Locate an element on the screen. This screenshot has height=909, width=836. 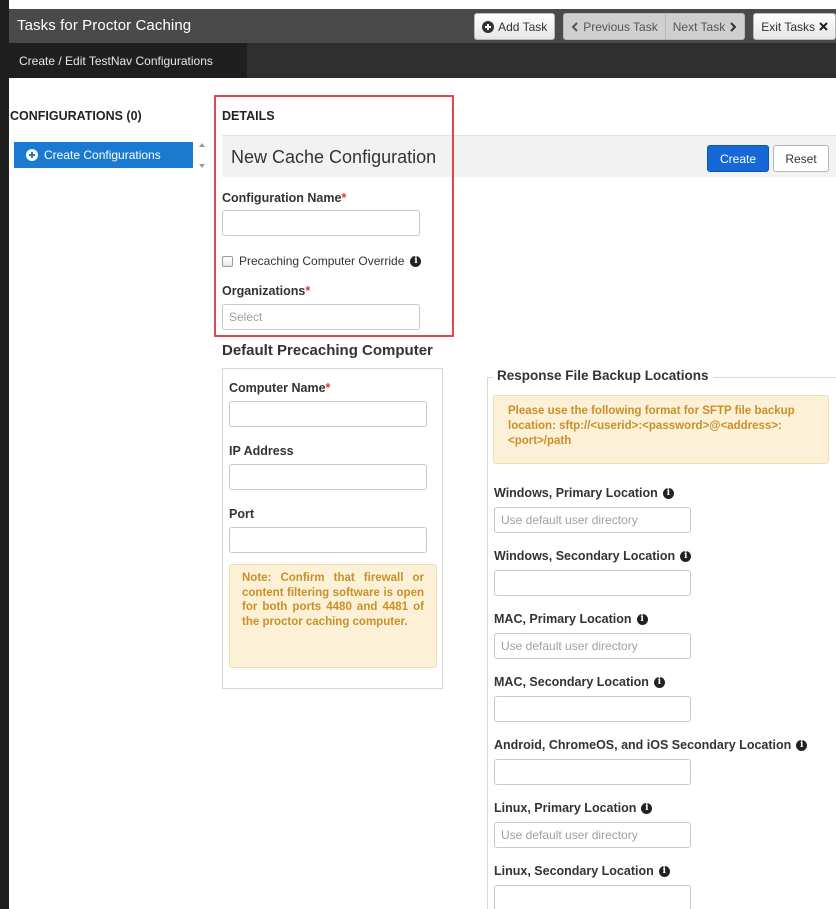
next-task-button: Next Task is located at coordinates (705, 26).